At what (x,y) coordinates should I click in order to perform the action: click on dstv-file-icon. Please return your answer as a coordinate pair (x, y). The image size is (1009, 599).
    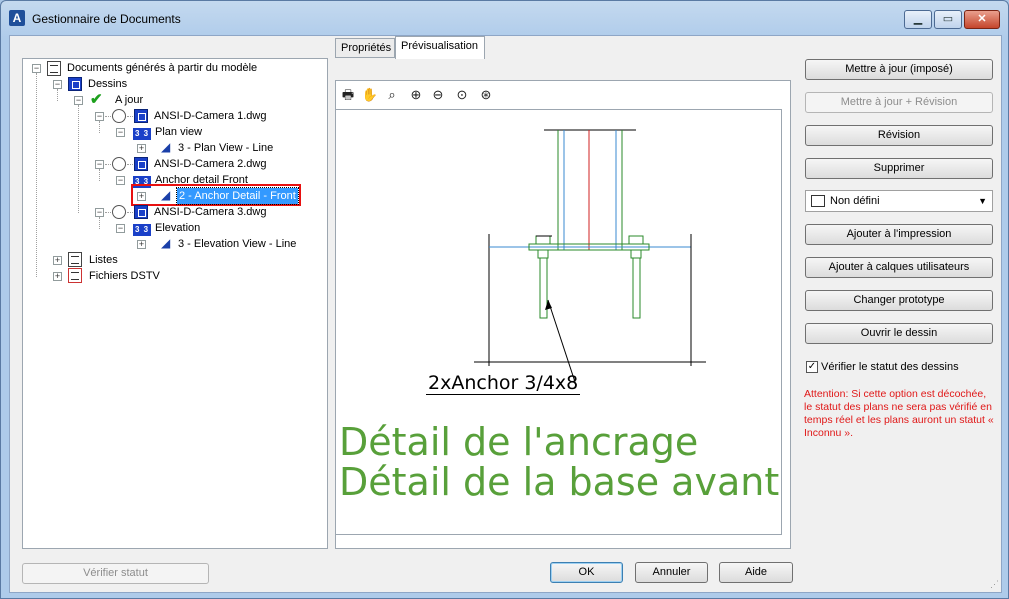
    Looking at the image, I should click on (75, 275).